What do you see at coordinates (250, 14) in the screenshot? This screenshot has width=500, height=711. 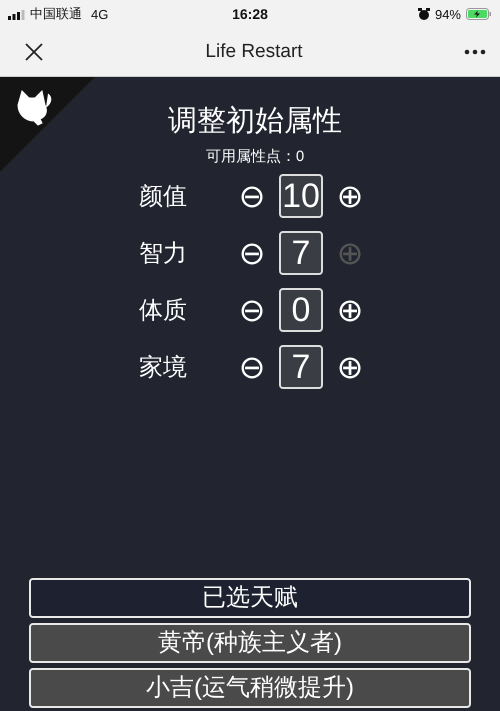 I see `clock-time: 16:28` at bounding box center [250, 14].